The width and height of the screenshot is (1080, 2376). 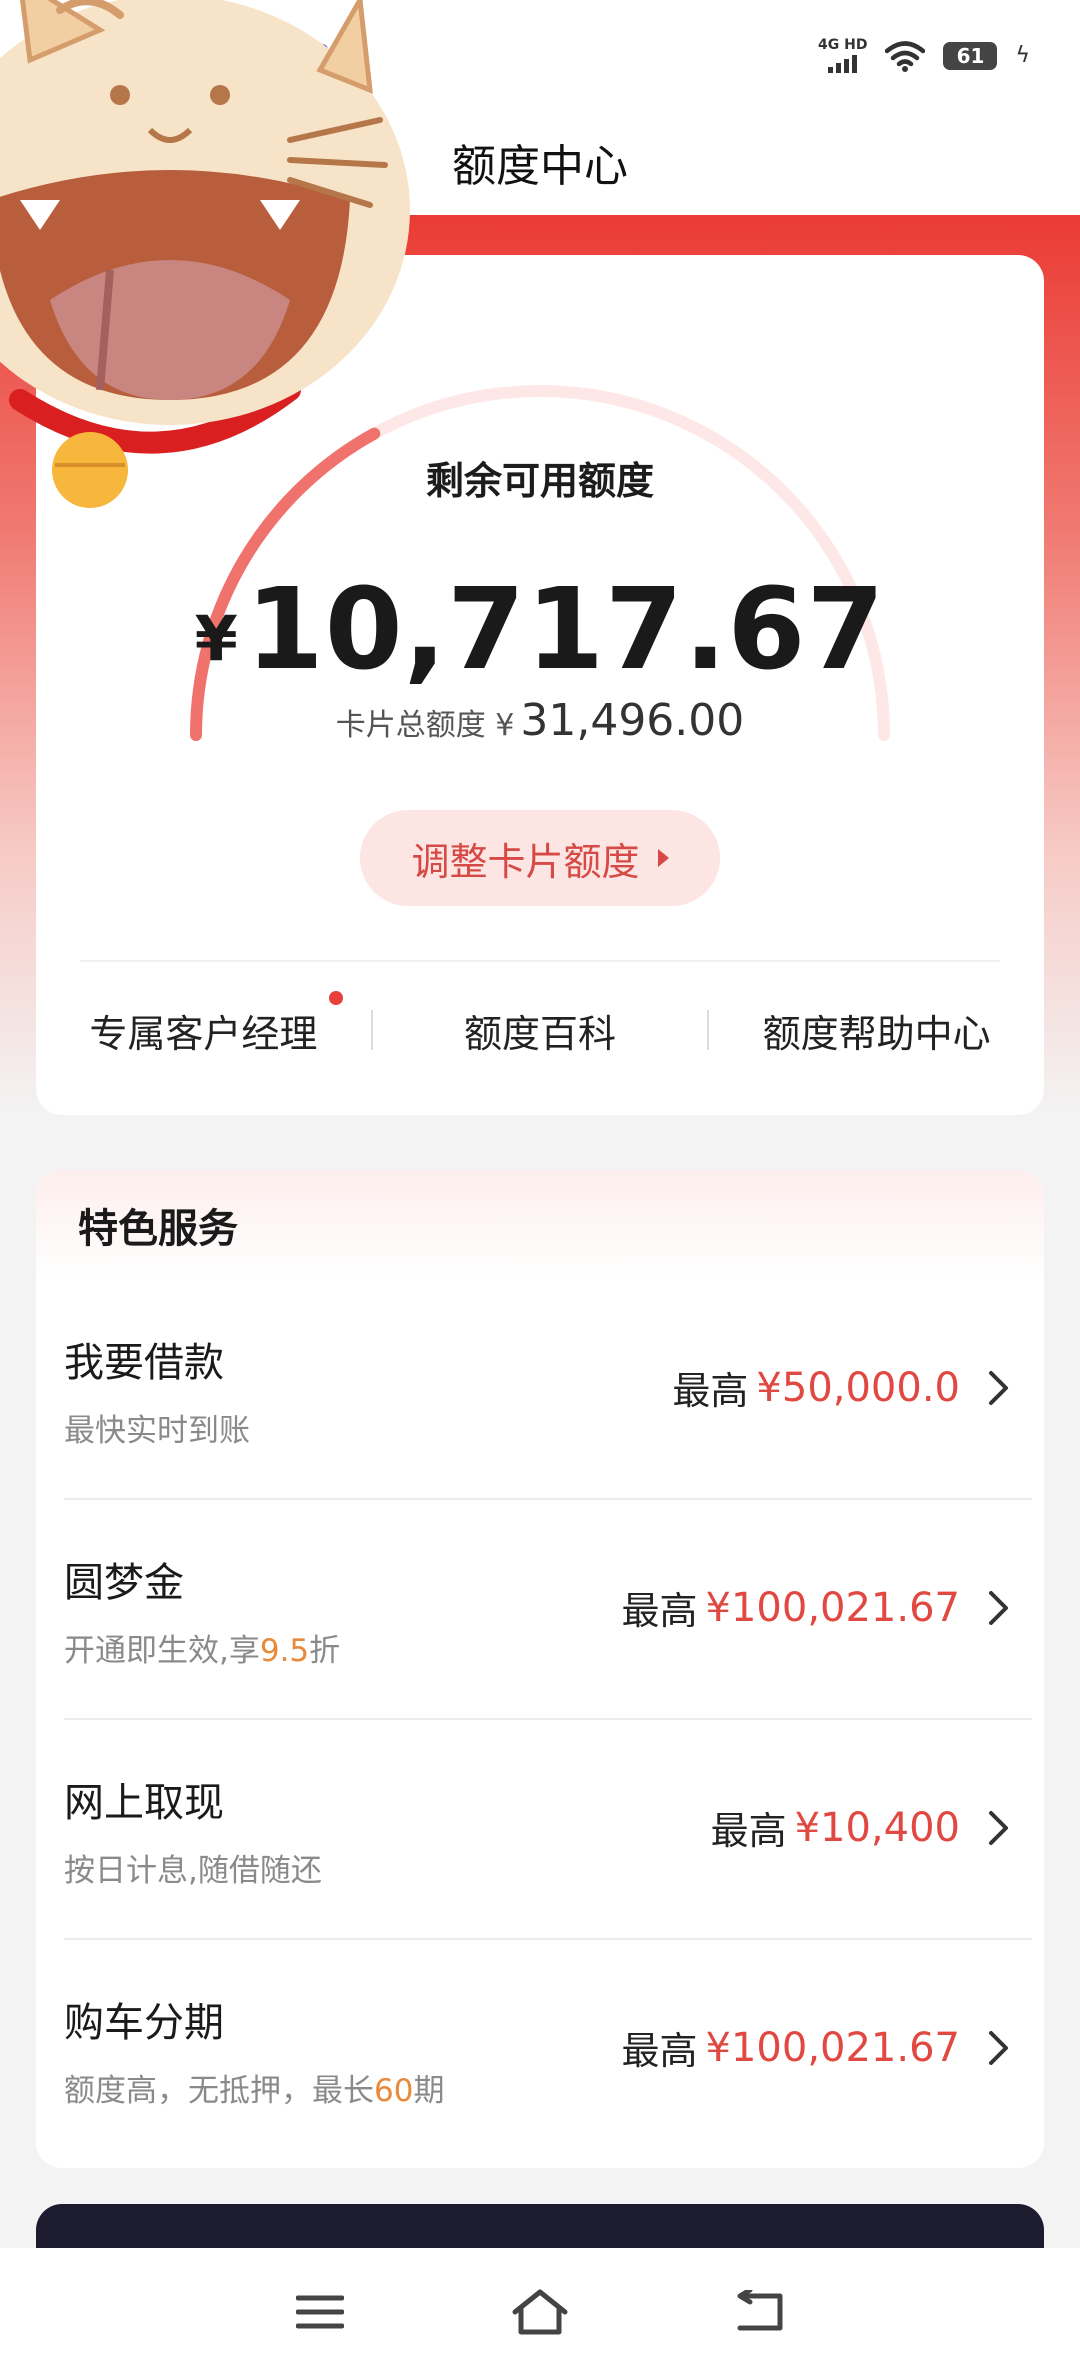 I want to click on desc-highlight: 9.5, so click(x=284, y=1651).